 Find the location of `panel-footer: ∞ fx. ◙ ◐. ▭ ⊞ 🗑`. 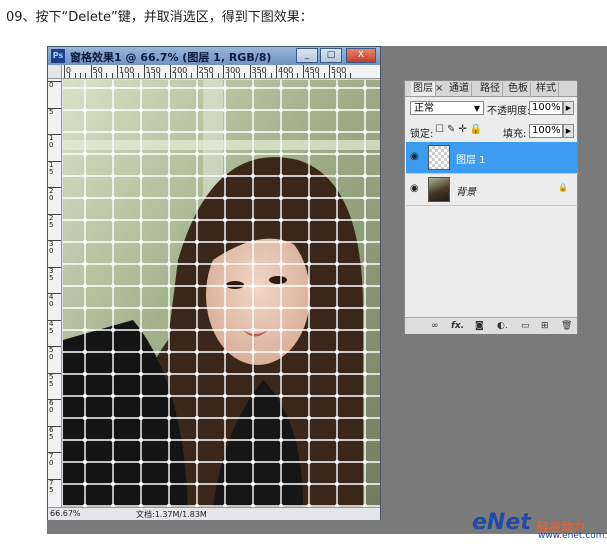

panel-footer: ∞ fx. ◙ ◐. ▭ ⊞ 🗑 is located at coordinates (491, 325).